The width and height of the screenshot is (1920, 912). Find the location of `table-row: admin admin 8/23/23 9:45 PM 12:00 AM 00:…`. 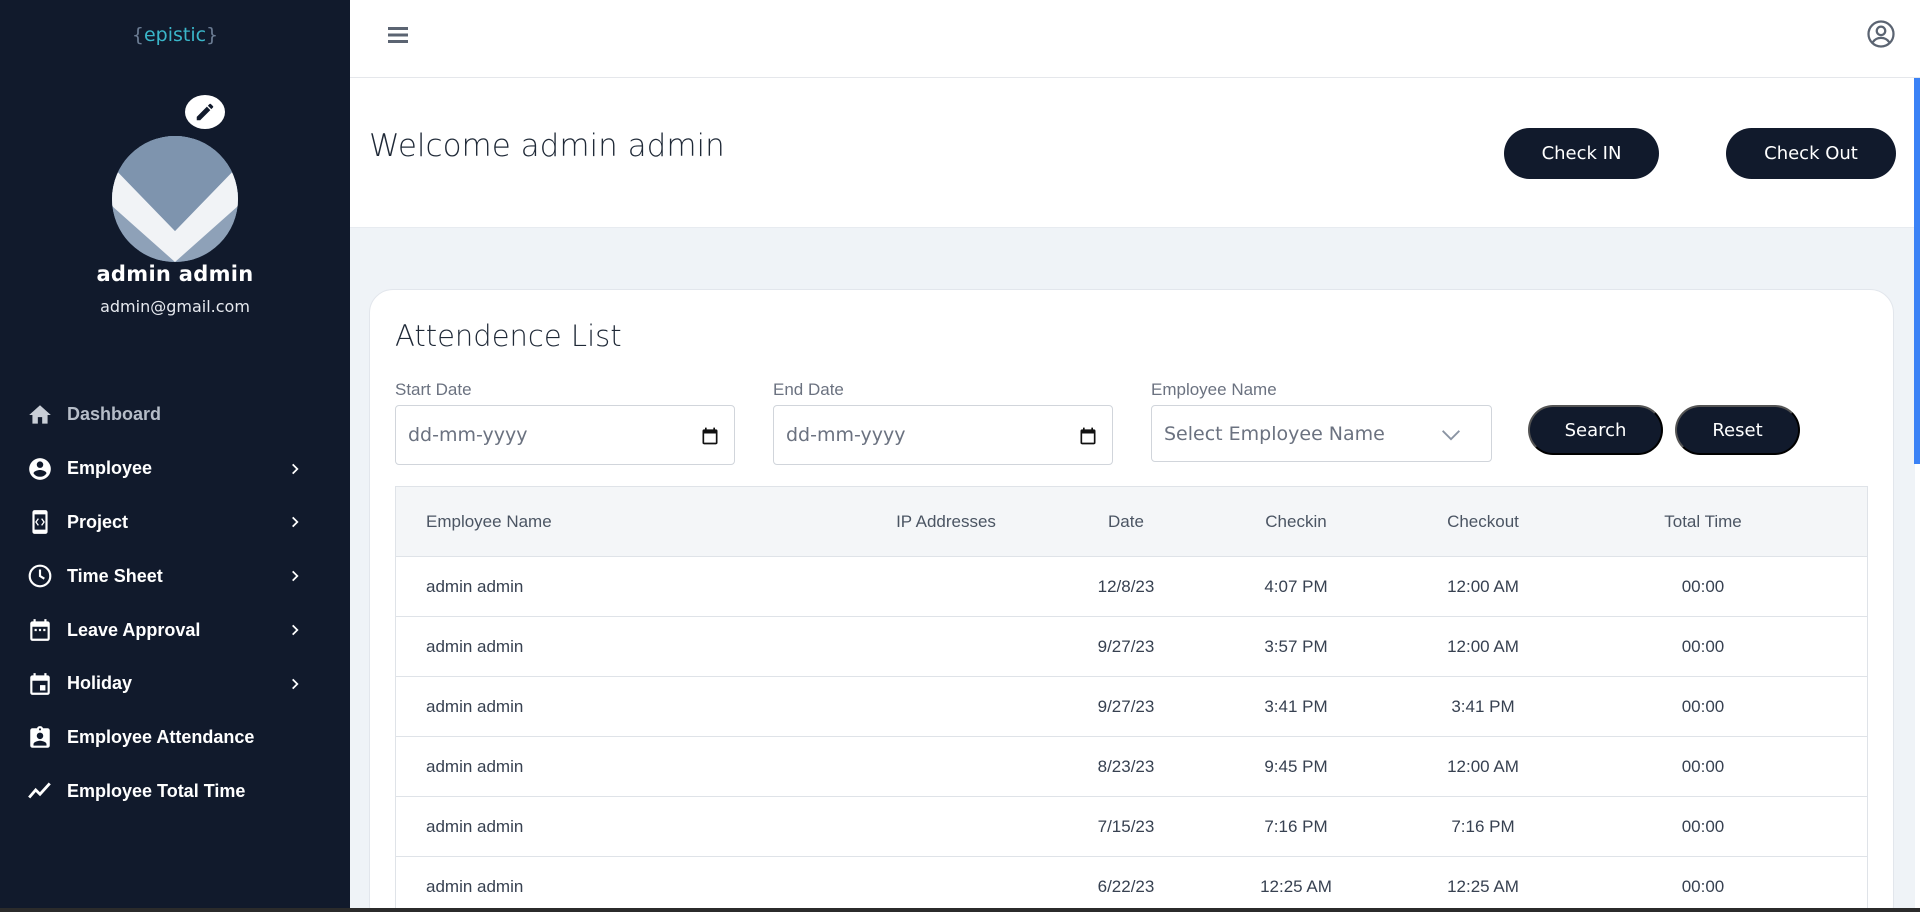

table-row: admin admin 8/23/23 9:45 PM 12:00 AM 00:… is located at coordinates (1131, 767).